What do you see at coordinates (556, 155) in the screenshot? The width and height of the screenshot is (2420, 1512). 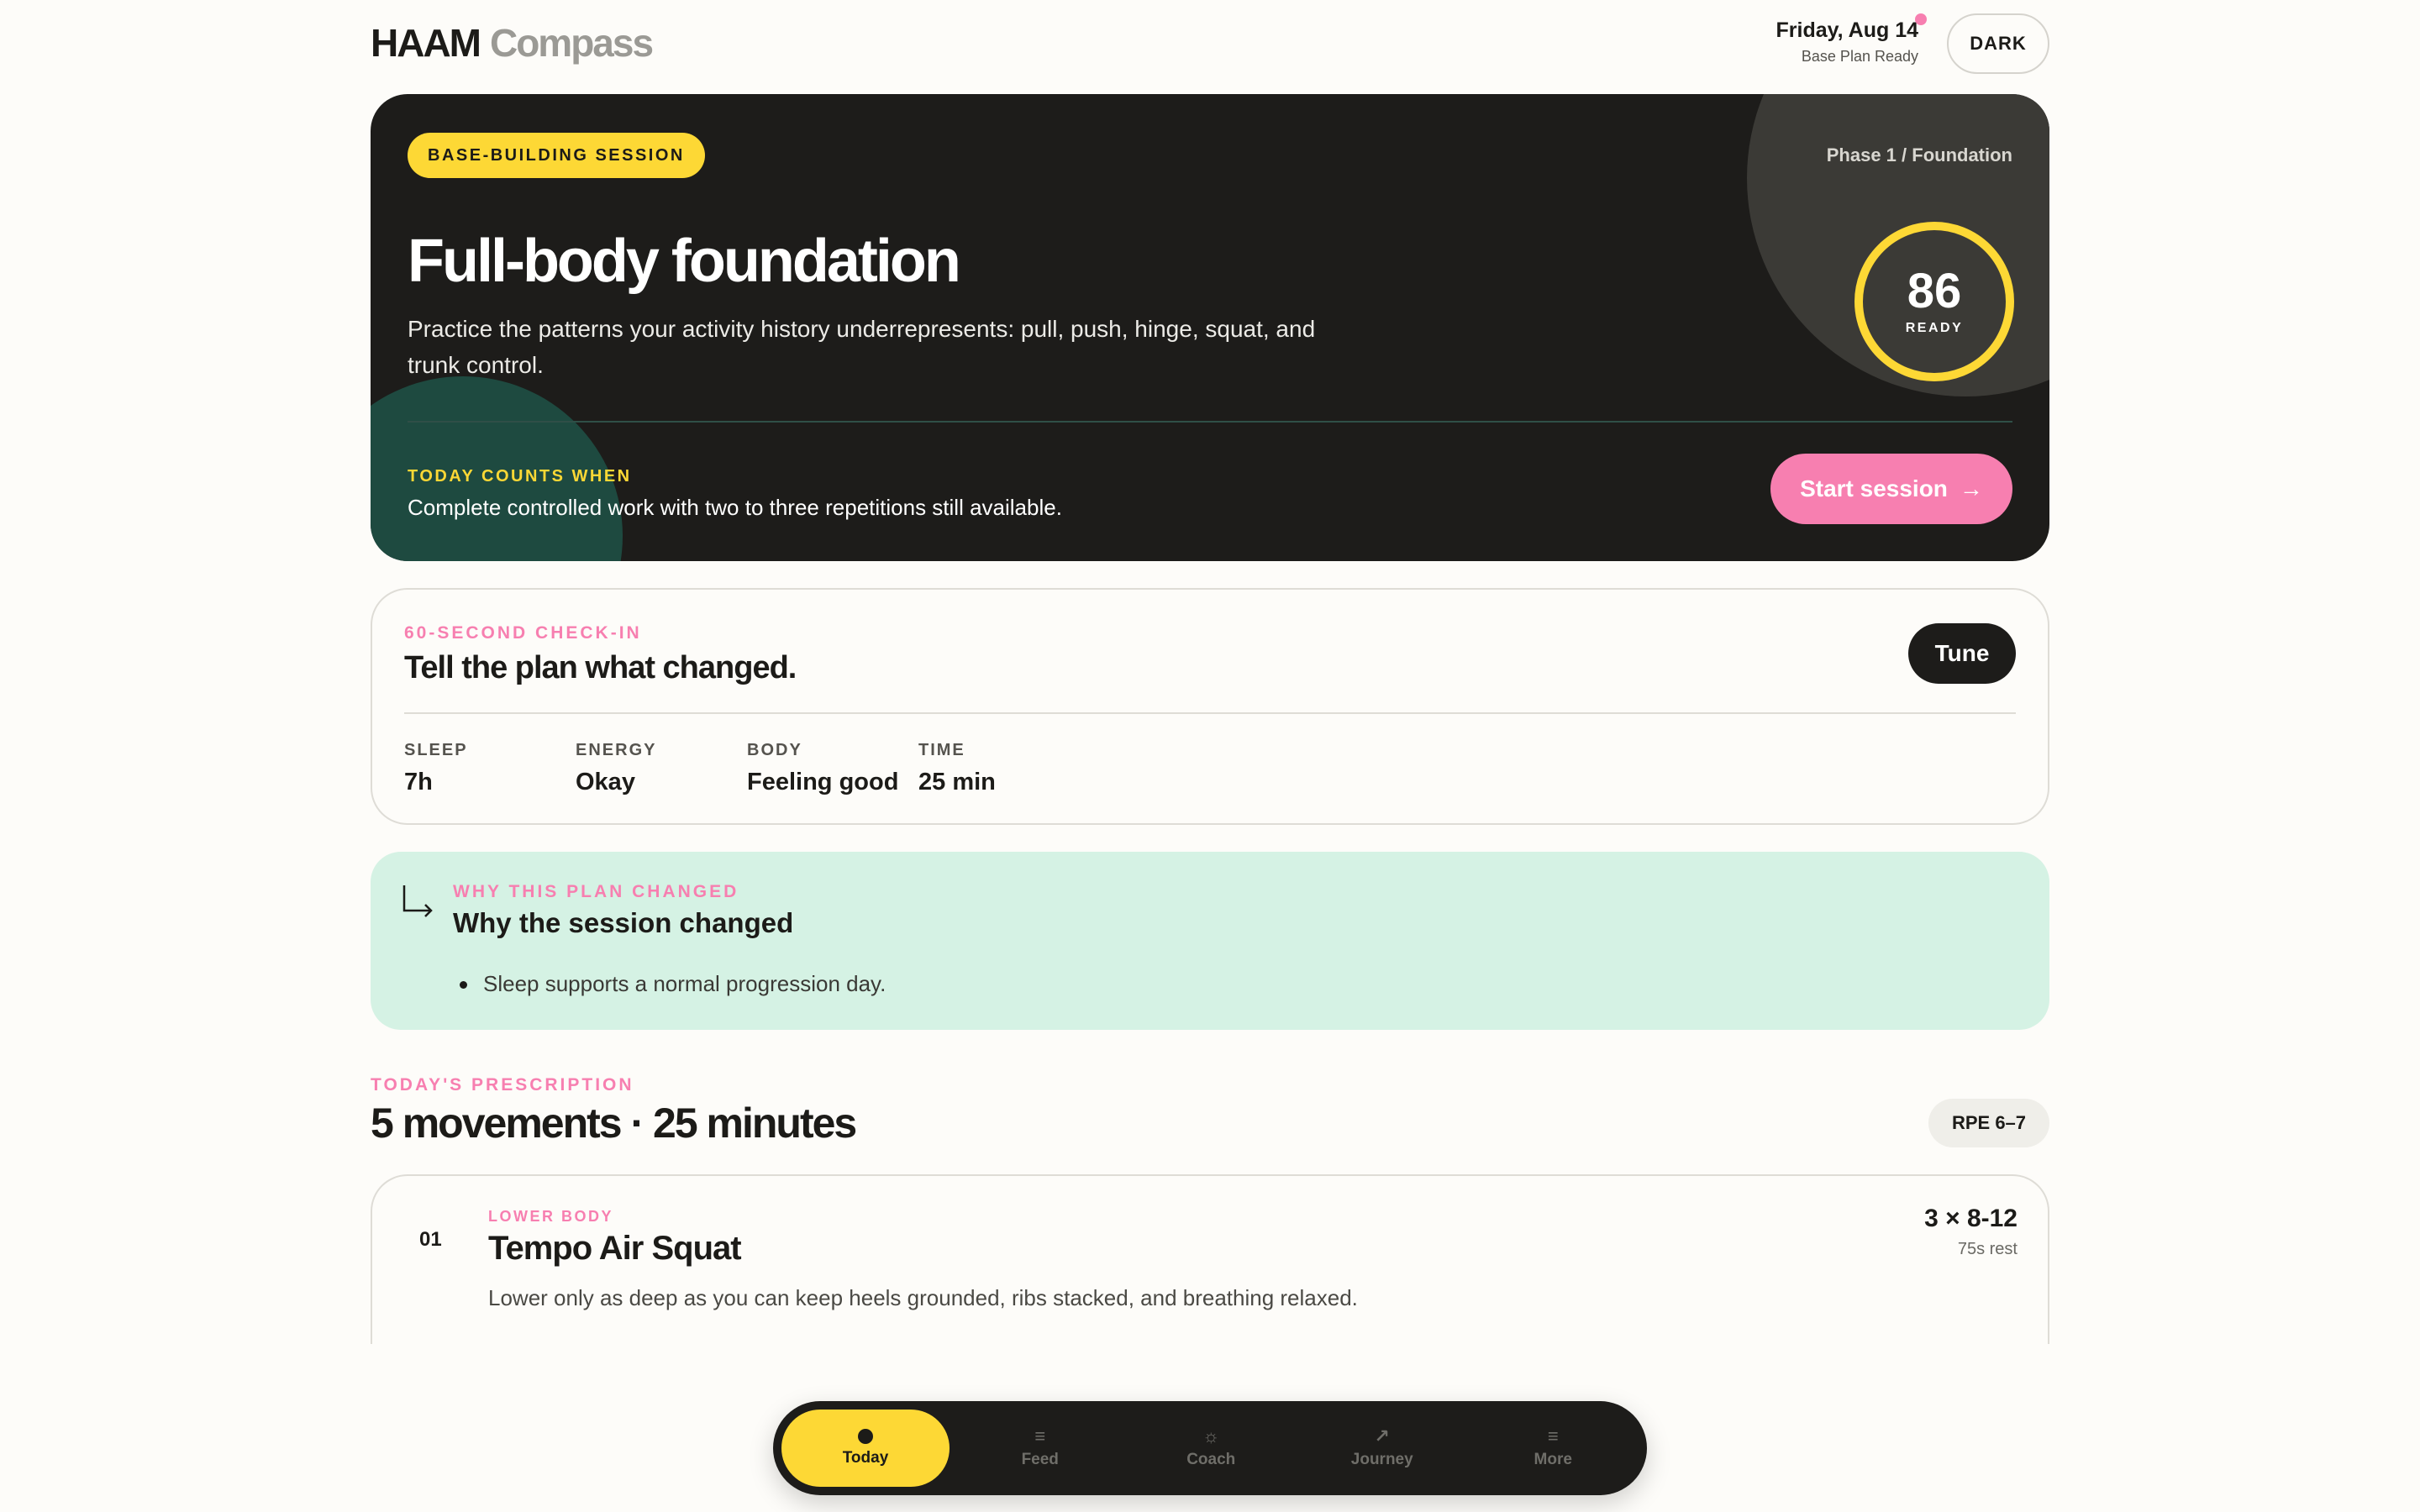 I see `session-type-badge: BASE-BUILDING SESSION` at bounding box center [556, 155].